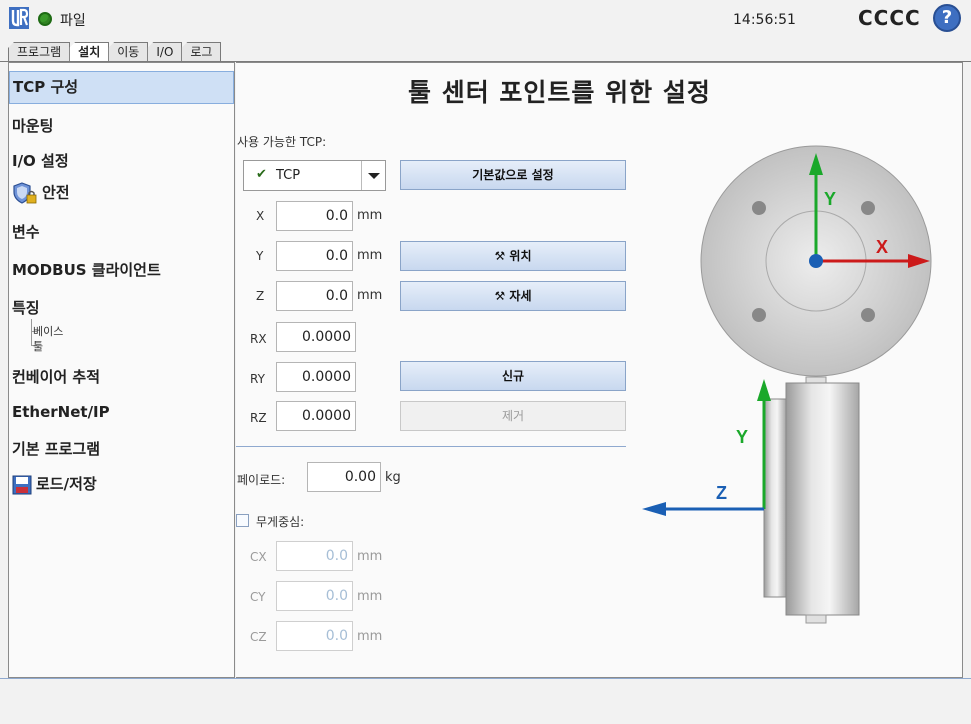 Image resolution: width=971 pixels, height=724 pixels. What do you see at coordinates (314, 256) in the screenshot?
I see `tcp-y-field: 0.0` at bounding box center [314, 256].